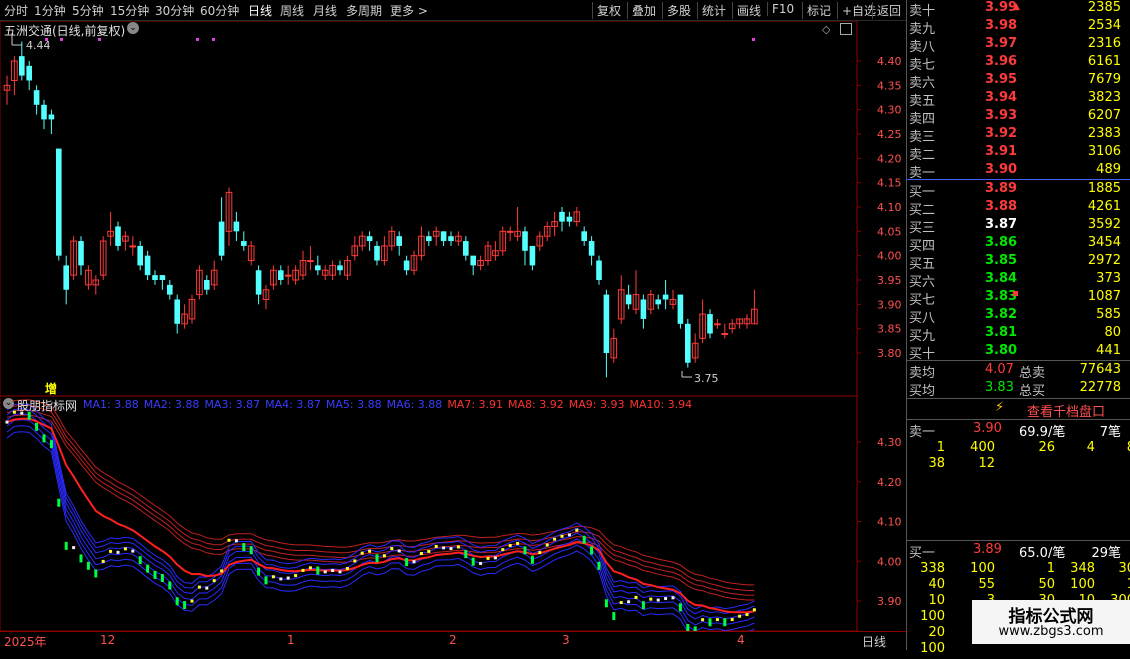 The height and width of the screenshot is (659, 1130). What do you see at coordinates (1018, 280) in the screenshot?
I see `buy-level-row: 买六 3.84 373` at bounding box center [1018, 280].